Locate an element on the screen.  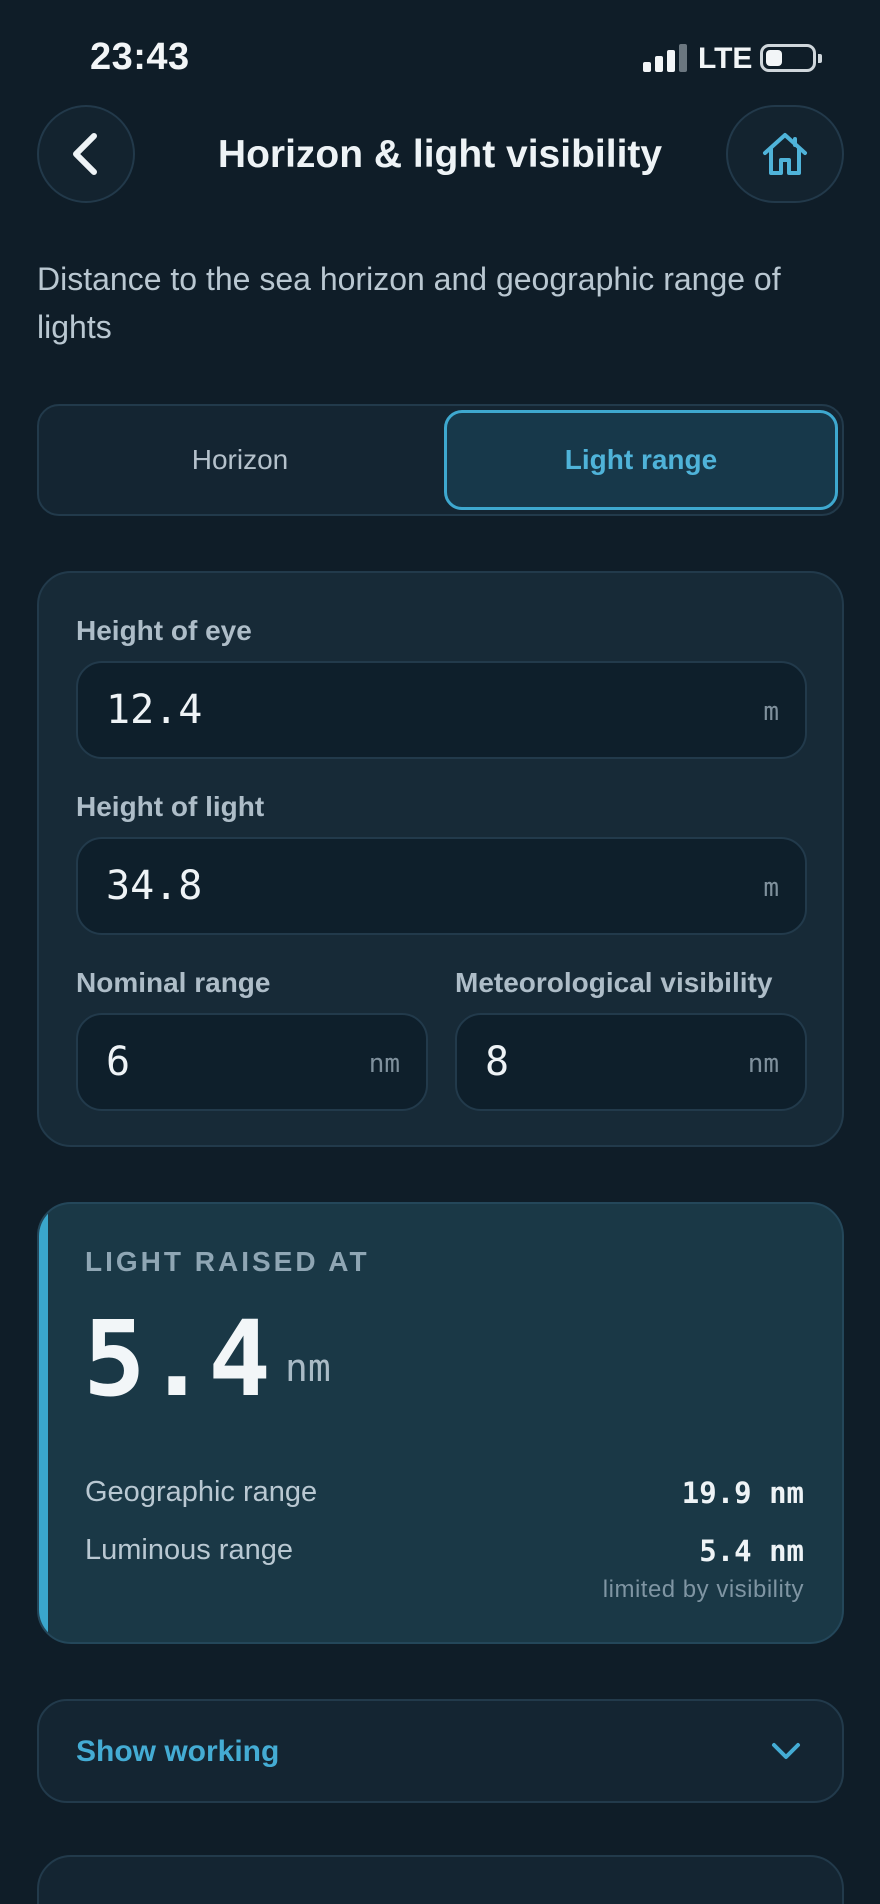
home-button is located at coordinates (785, 154).